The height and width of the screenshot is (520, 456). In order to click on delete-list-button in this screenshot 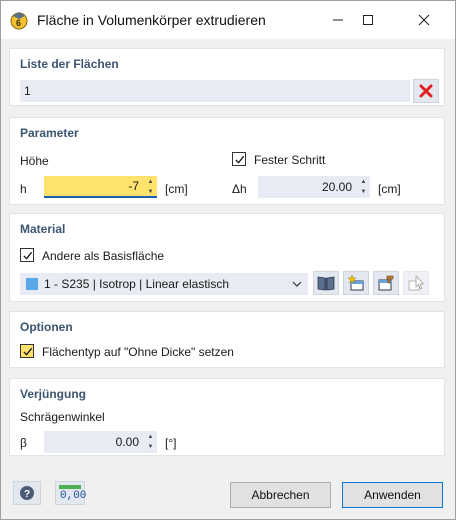, I will do `click(426, 91)`.